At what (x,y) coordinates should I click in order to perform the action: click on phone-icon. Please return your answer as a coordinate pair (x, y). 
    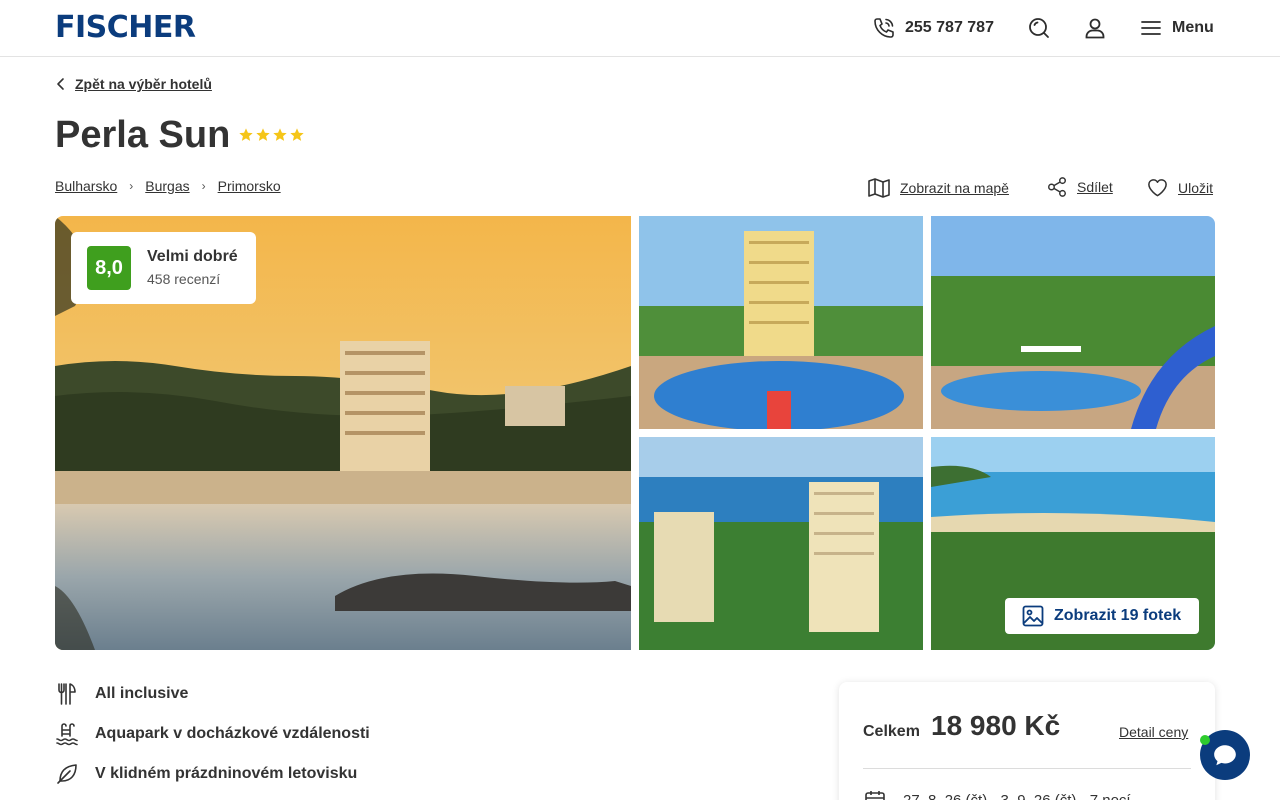
    Looking at the image, I should click on (884, 28).